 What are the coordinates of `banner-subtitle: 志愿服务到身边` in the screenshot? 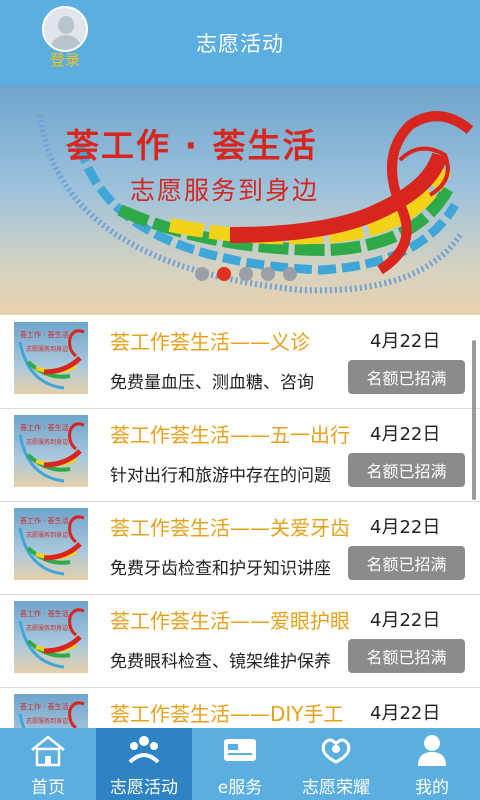 It's located at (225, 190).